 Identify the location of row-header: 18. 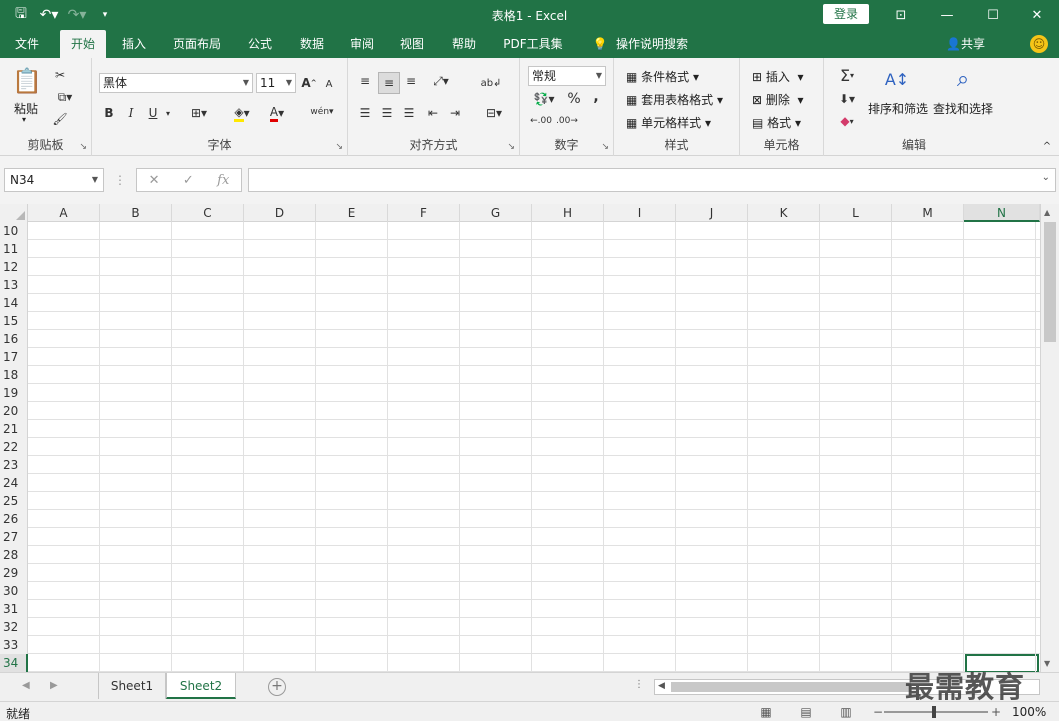
(14, 375).